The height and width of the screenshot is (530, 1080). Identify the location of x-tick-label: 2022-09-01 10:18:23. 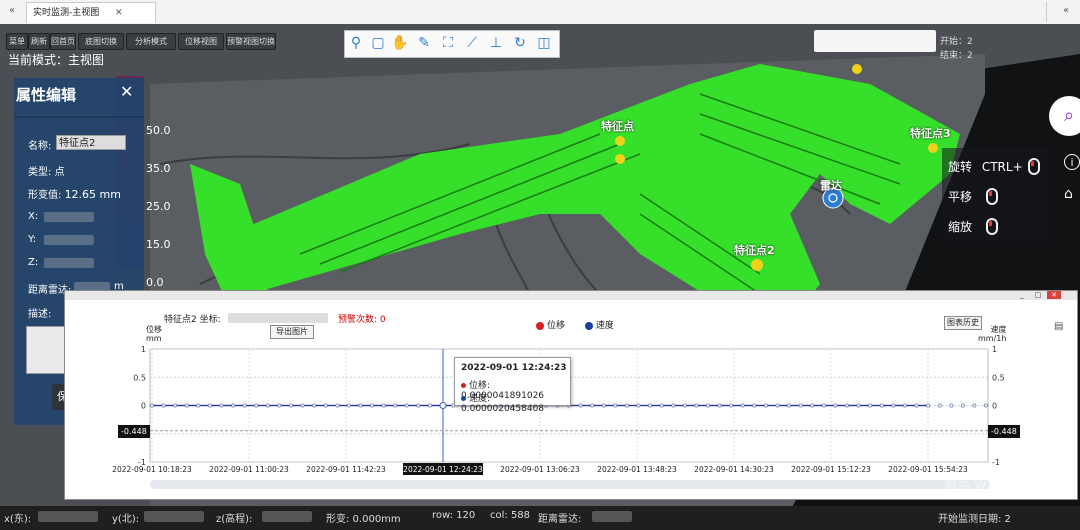
(152, 469).